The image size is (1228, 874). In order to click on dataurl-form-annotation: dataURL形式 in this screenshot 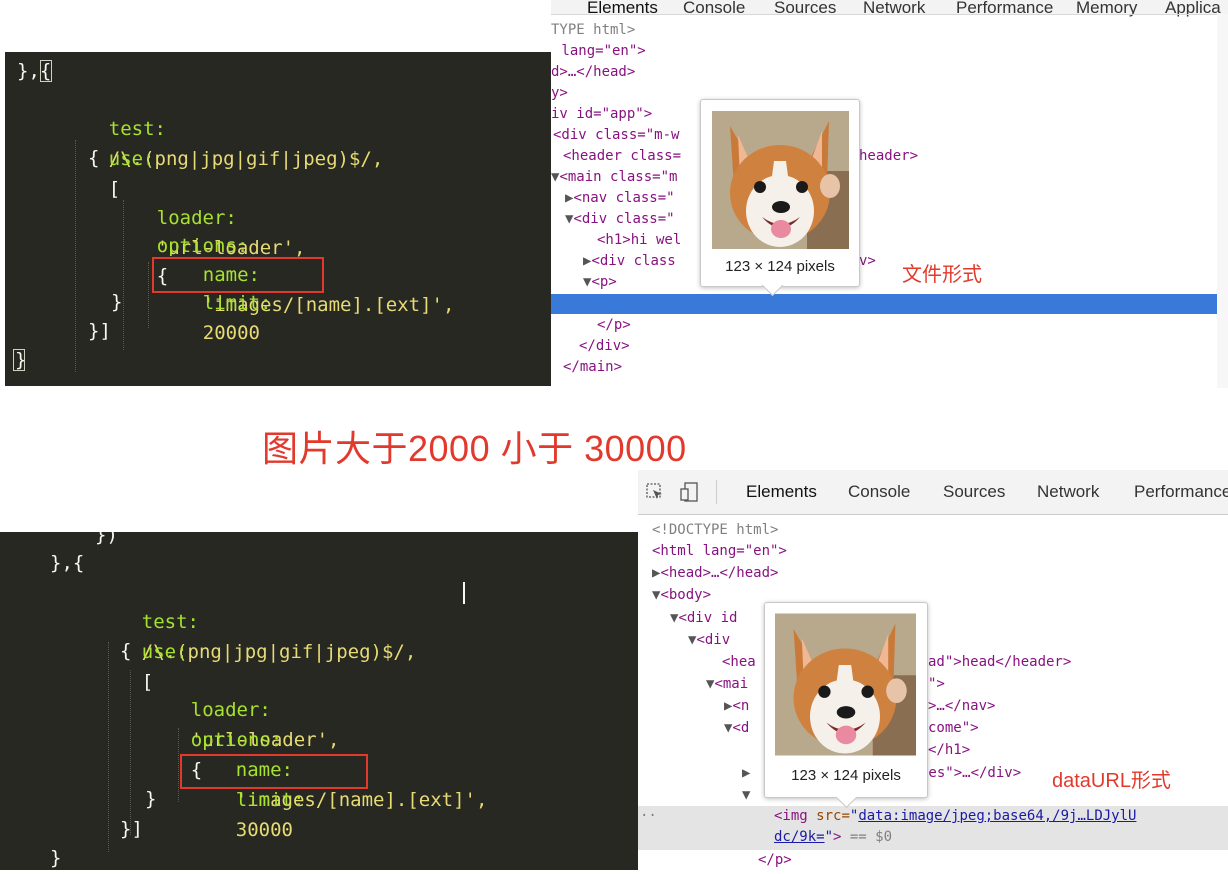, I will do `click(1111, 781)`.